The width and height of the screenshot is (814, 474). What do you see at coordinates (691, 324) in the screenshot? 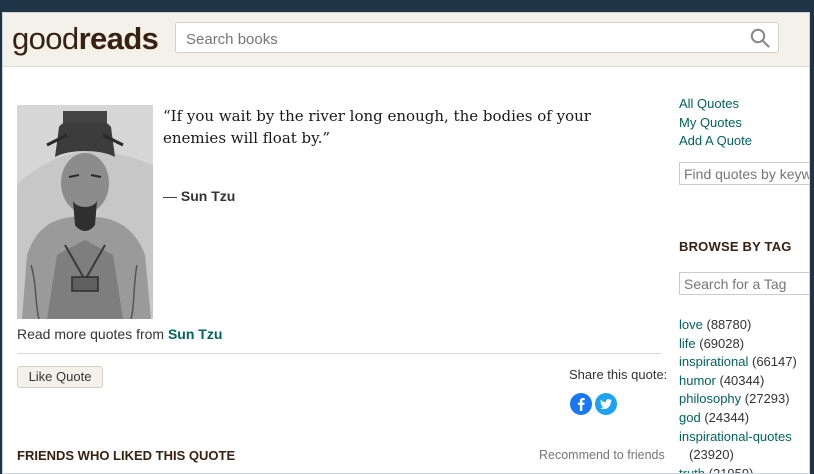
I see `tag-link-love: love` at bounding box center [691, 324].